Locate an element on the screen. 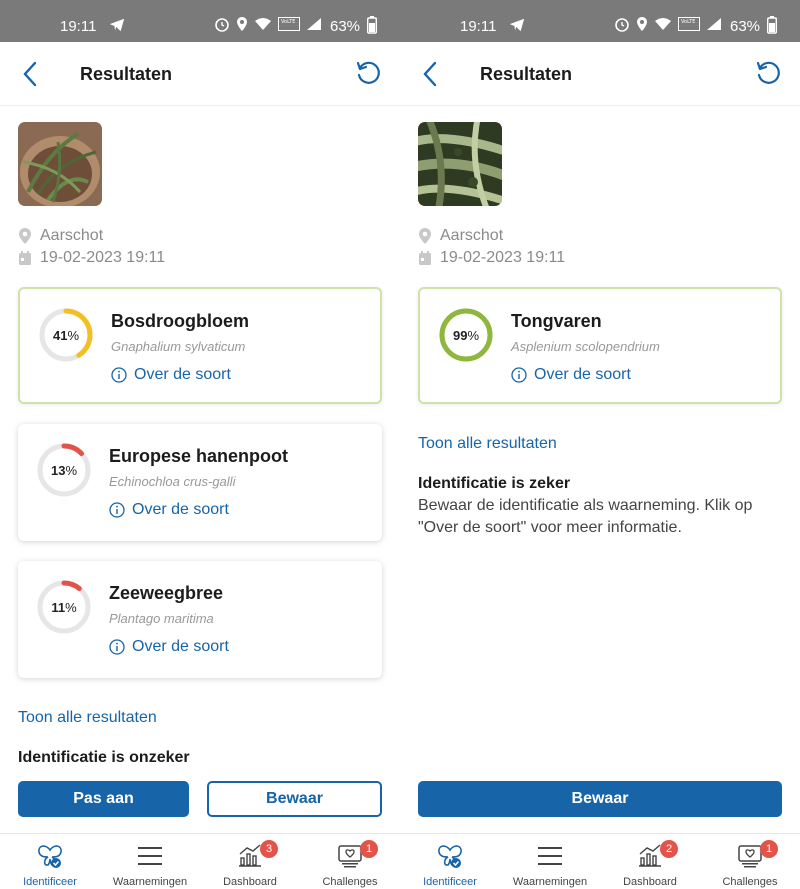 The height and width of the screenshot is (889, 800). dashboard-badge: 2 is located at coordinates (669, 849).